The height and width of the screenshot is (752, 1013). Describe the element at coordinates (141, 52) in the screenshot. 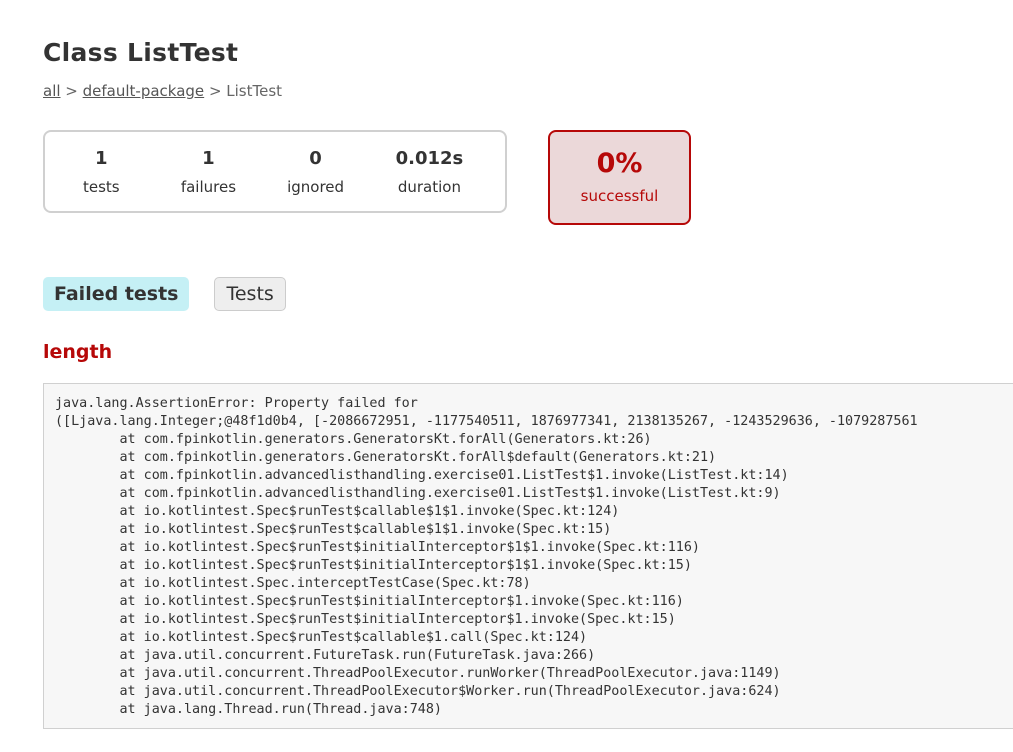

I see `page-title: Class ListTest` at that location.